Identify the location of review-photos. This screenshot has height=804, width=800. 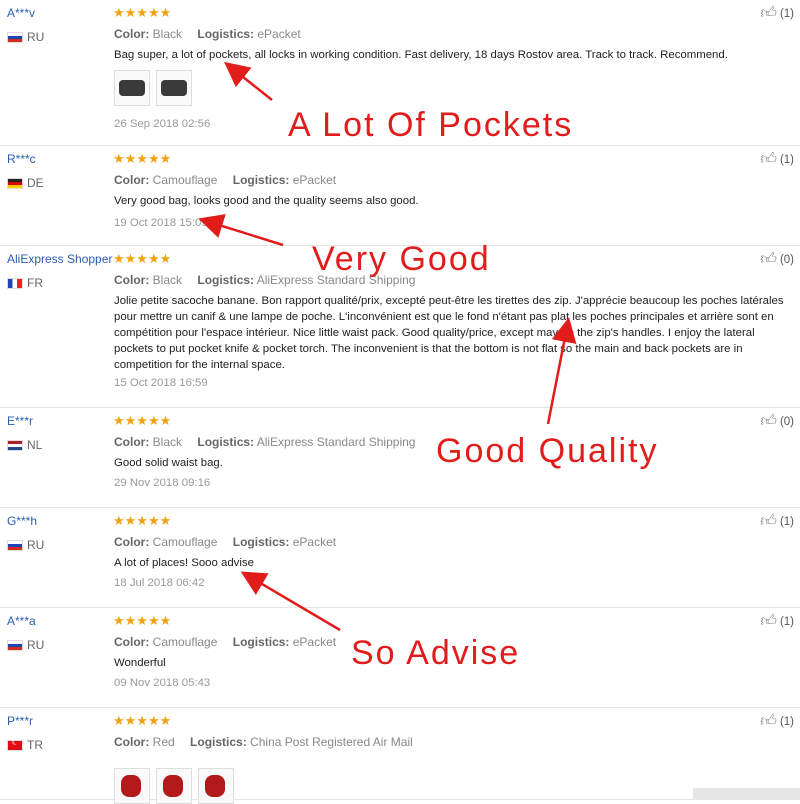
(153, 88).